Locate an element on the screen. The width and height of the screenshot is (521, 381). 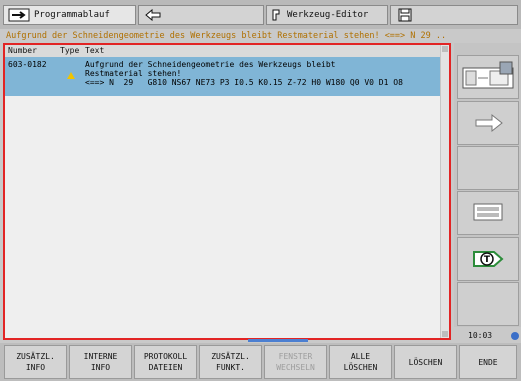
softkey-label-1: FENSTER is located at coordinates (295, 356).